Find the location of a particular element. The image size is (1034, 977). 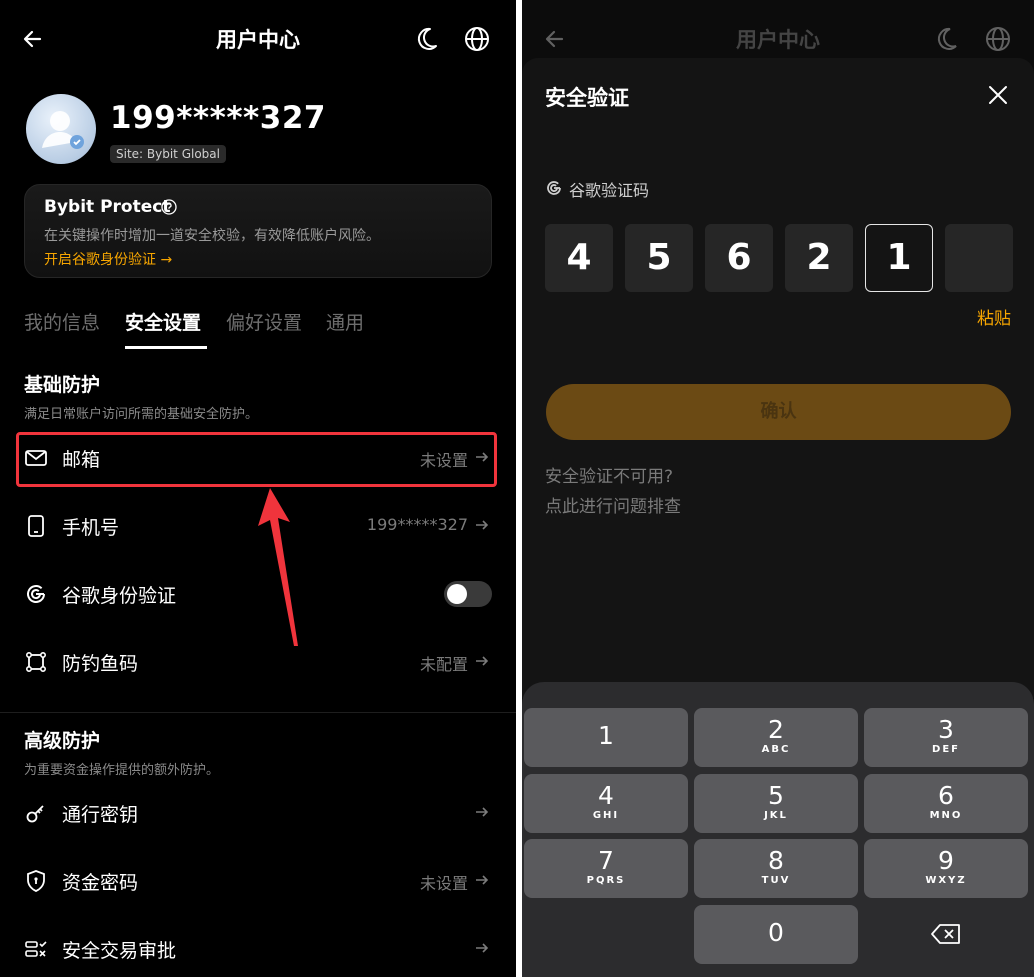

approval-icon is located at coordinates (36, 949).